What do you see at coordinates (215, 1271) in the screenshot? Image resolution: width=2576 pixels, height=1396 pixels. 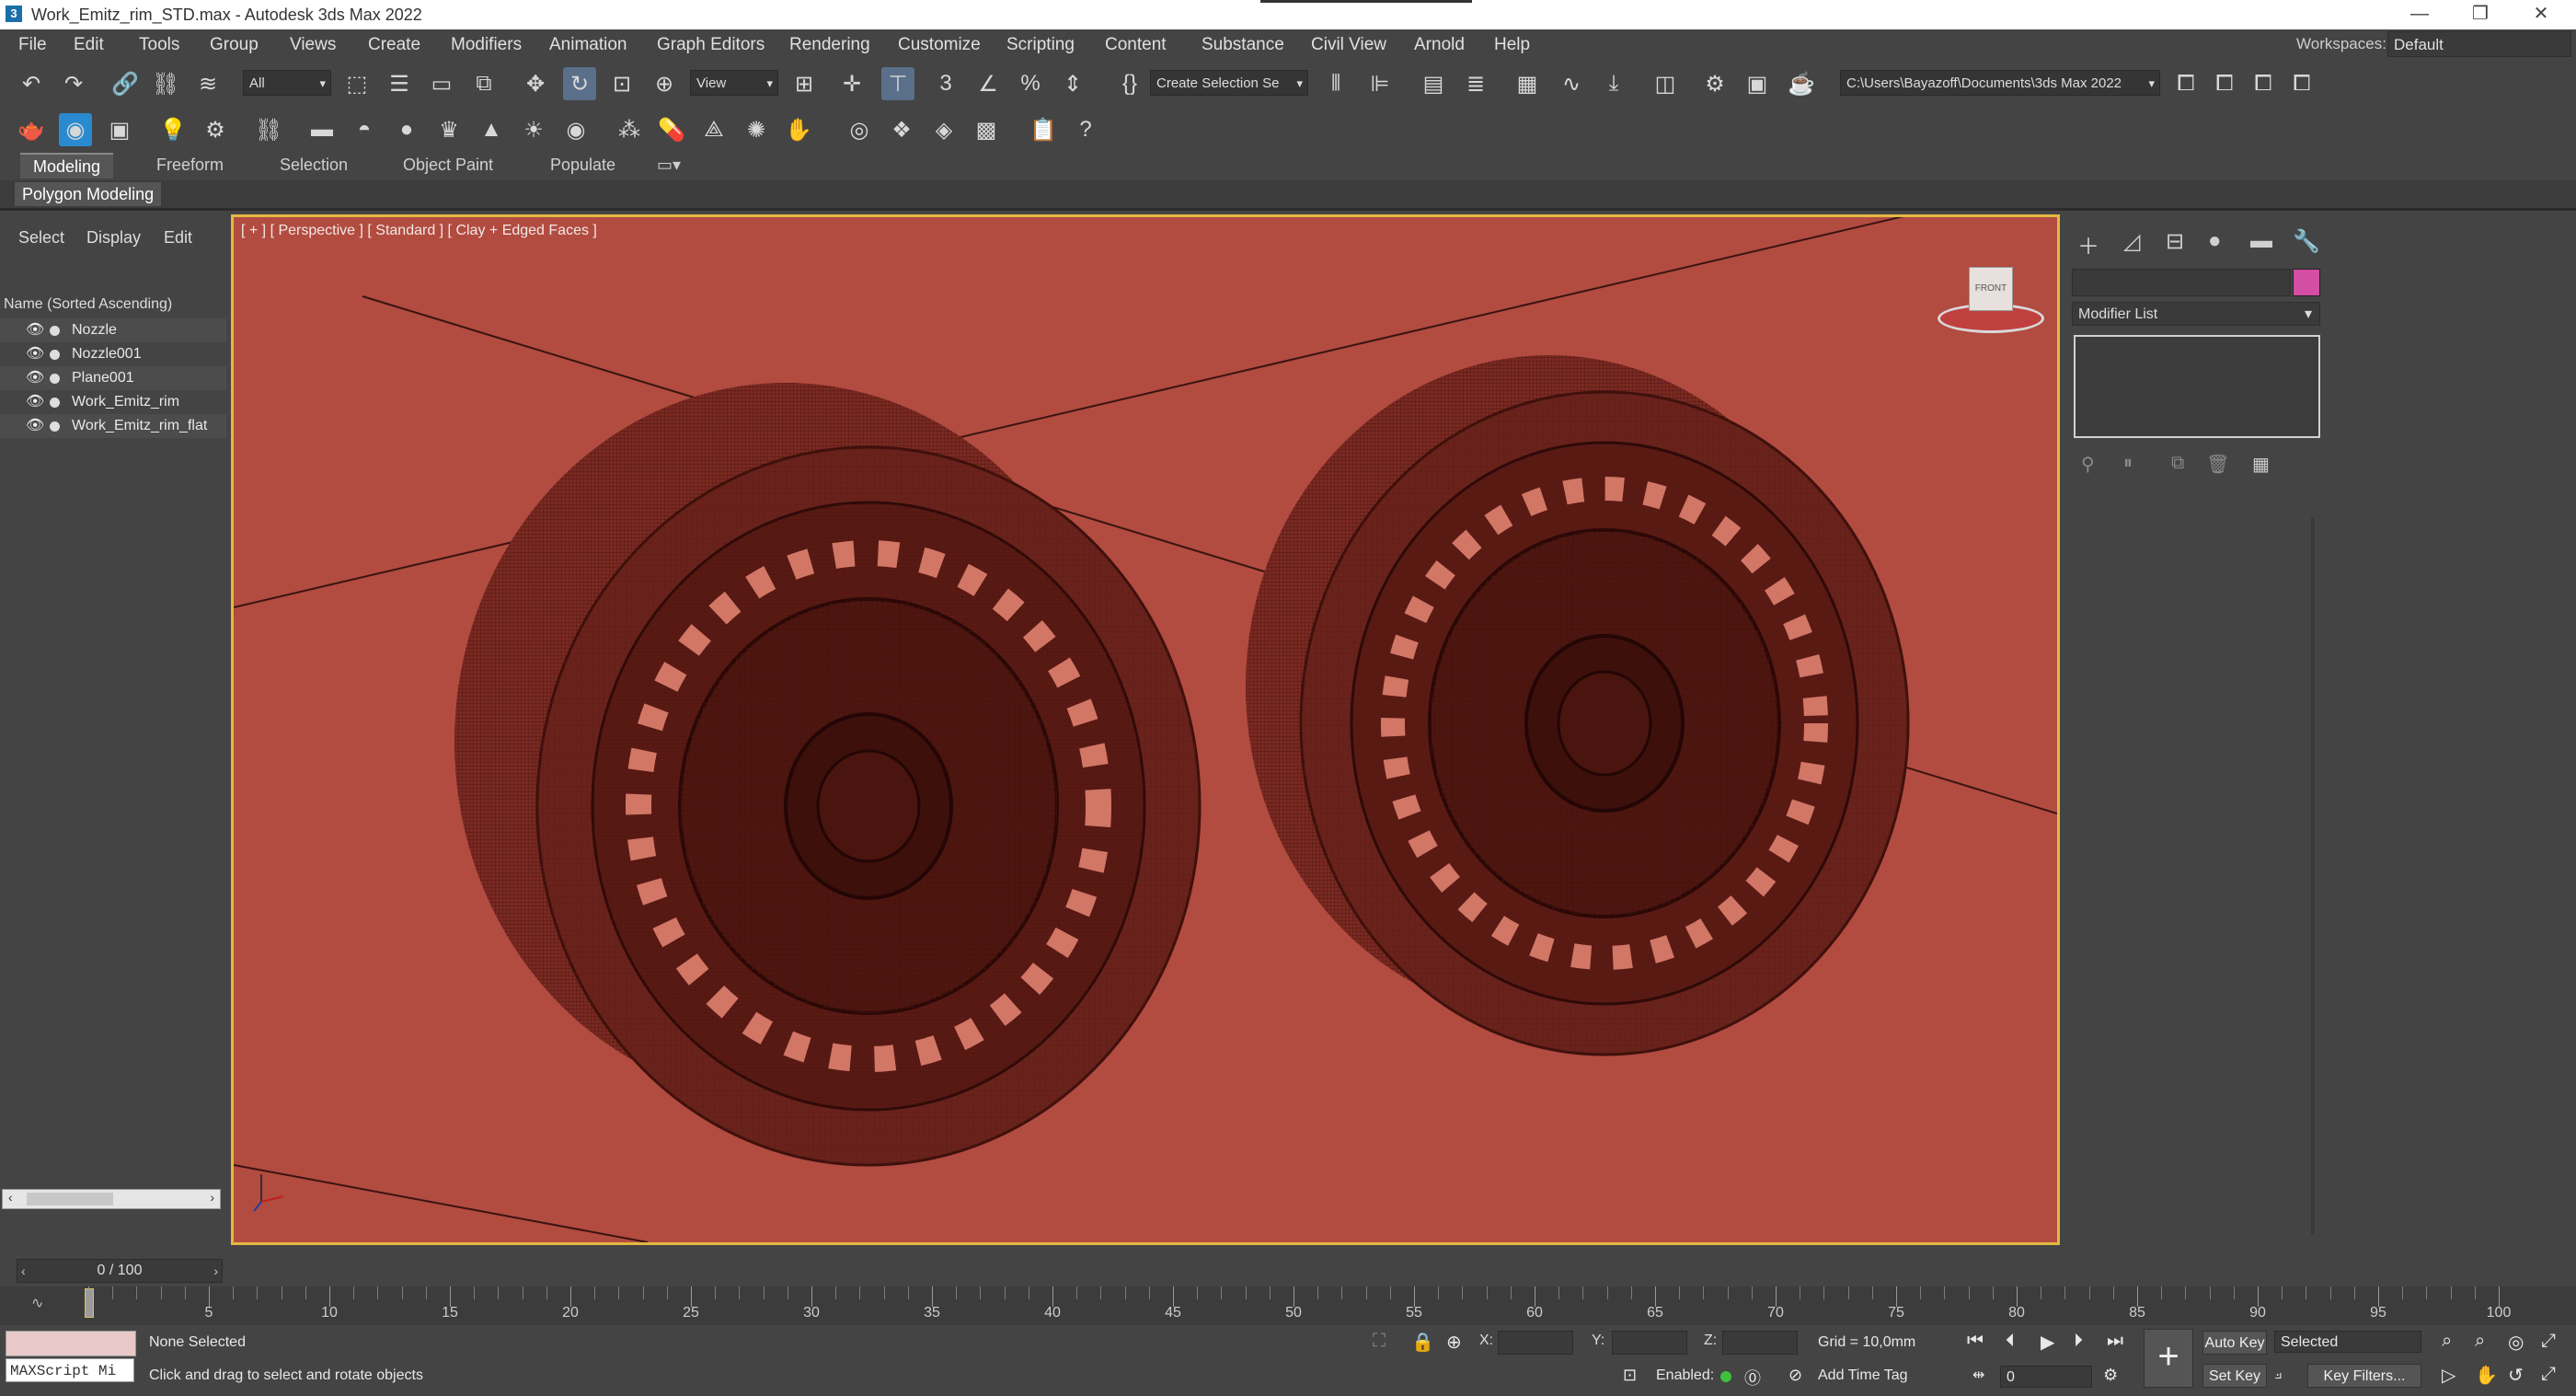 I see `time-slider-next-icon: ›` at bounding box center [215, 1271].